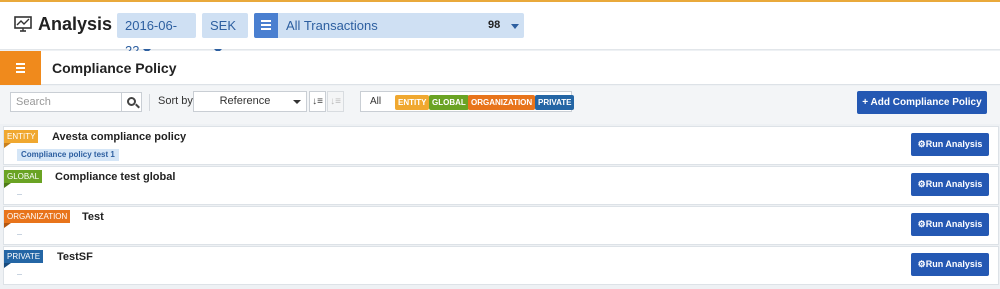 This screenshot has height=289, width=1000. I want to click on monitor-chart-icon, so click(23, 24).